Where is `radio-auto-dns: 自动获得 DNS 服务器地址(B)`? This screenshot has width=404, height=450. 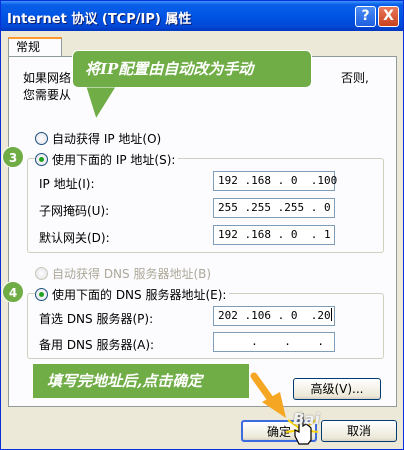
radio-auto-dns: 自动获得 DNS 服务器地址(B) is located at coordinates (123, 273).